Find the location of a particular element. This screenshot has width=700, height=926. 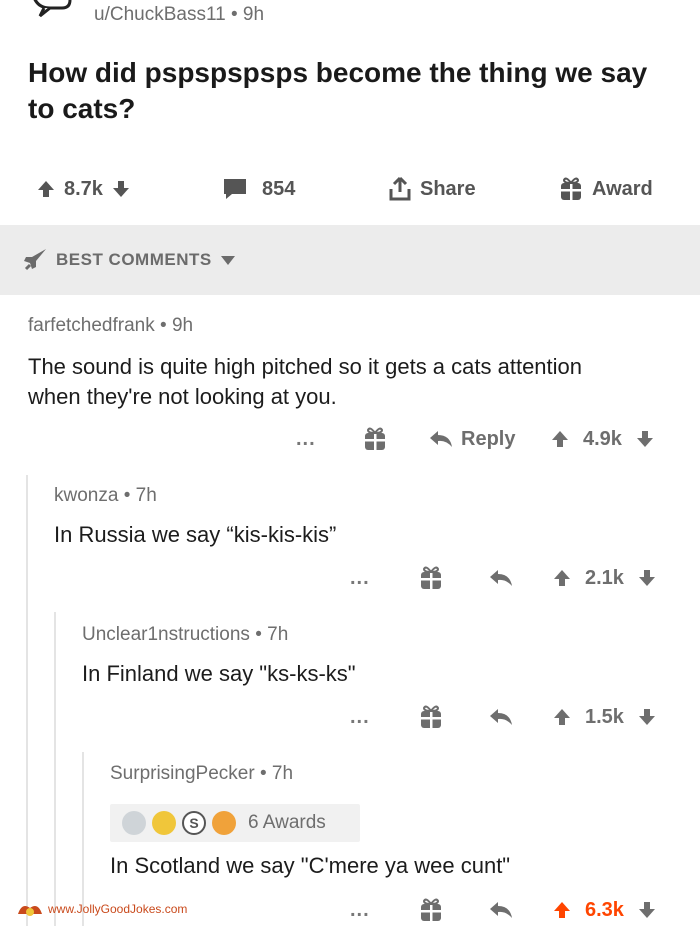

comment-body: In Russia we say “kis-kis-kis” is located at coordinates (195, 534).